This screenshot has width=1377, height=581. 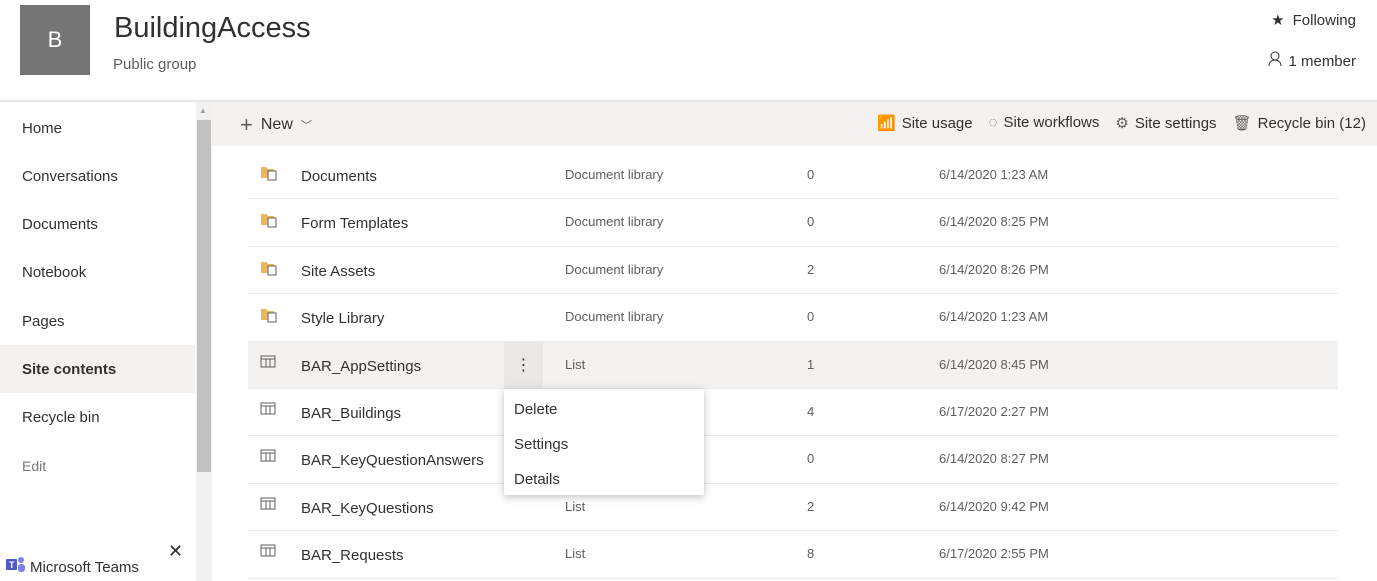 What do you see at coordinates (203, 110) in the screenshot?
I see `scroll-up-arrow-icon: ▲` at bounding box center [203, 110].